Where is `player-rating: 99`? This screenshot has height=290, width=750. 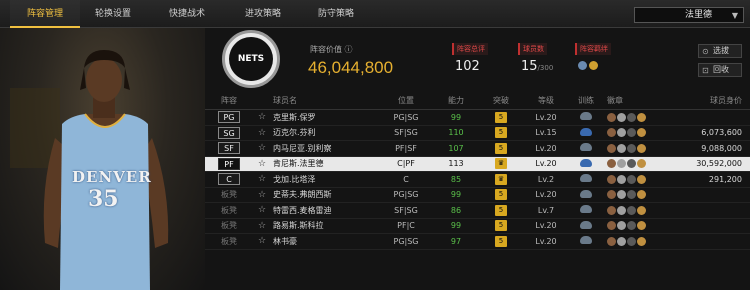
player-rating: 99 is located at coordinates (456, 195).